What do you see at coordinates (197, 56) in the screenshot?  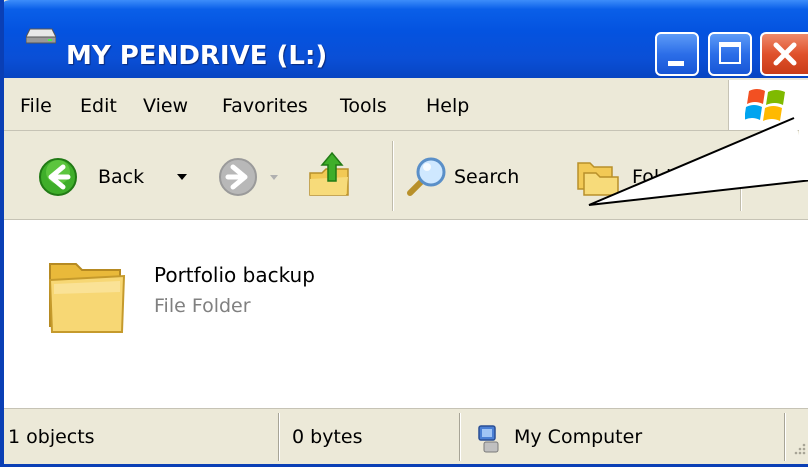 I see `window-title: MY PENDRIVE (L:)` at bounding box center [197, 56].